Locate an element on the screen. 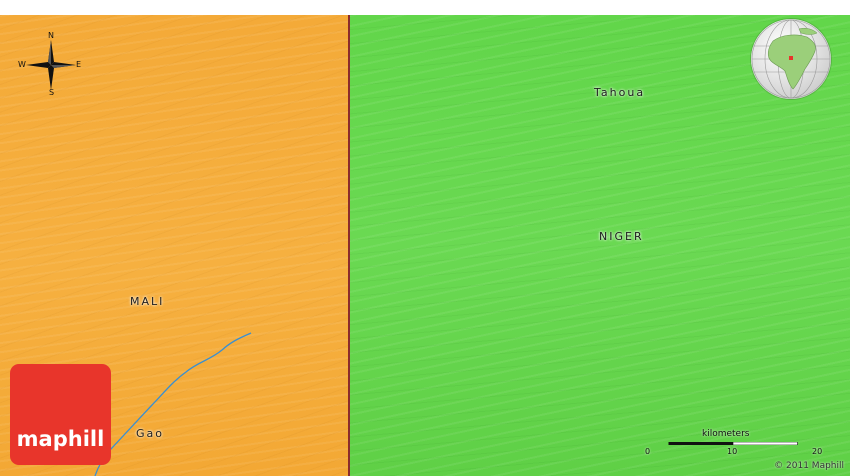 The height and width of the screenshot is (476, 850). compass-rose-icon: N S E W is located at coordinates (51, 64).